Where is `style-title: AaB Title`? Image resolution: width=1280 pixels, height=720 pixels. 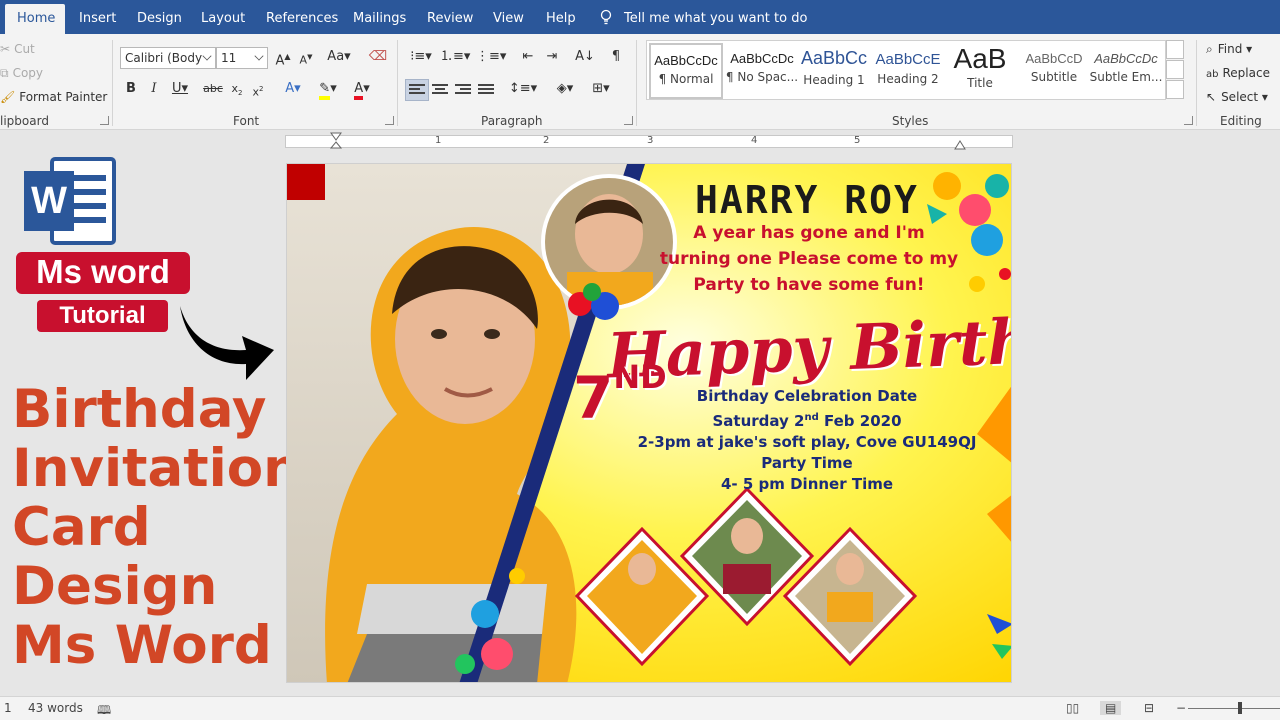 style-title: AaB Title is located at coordinates (980, 71).